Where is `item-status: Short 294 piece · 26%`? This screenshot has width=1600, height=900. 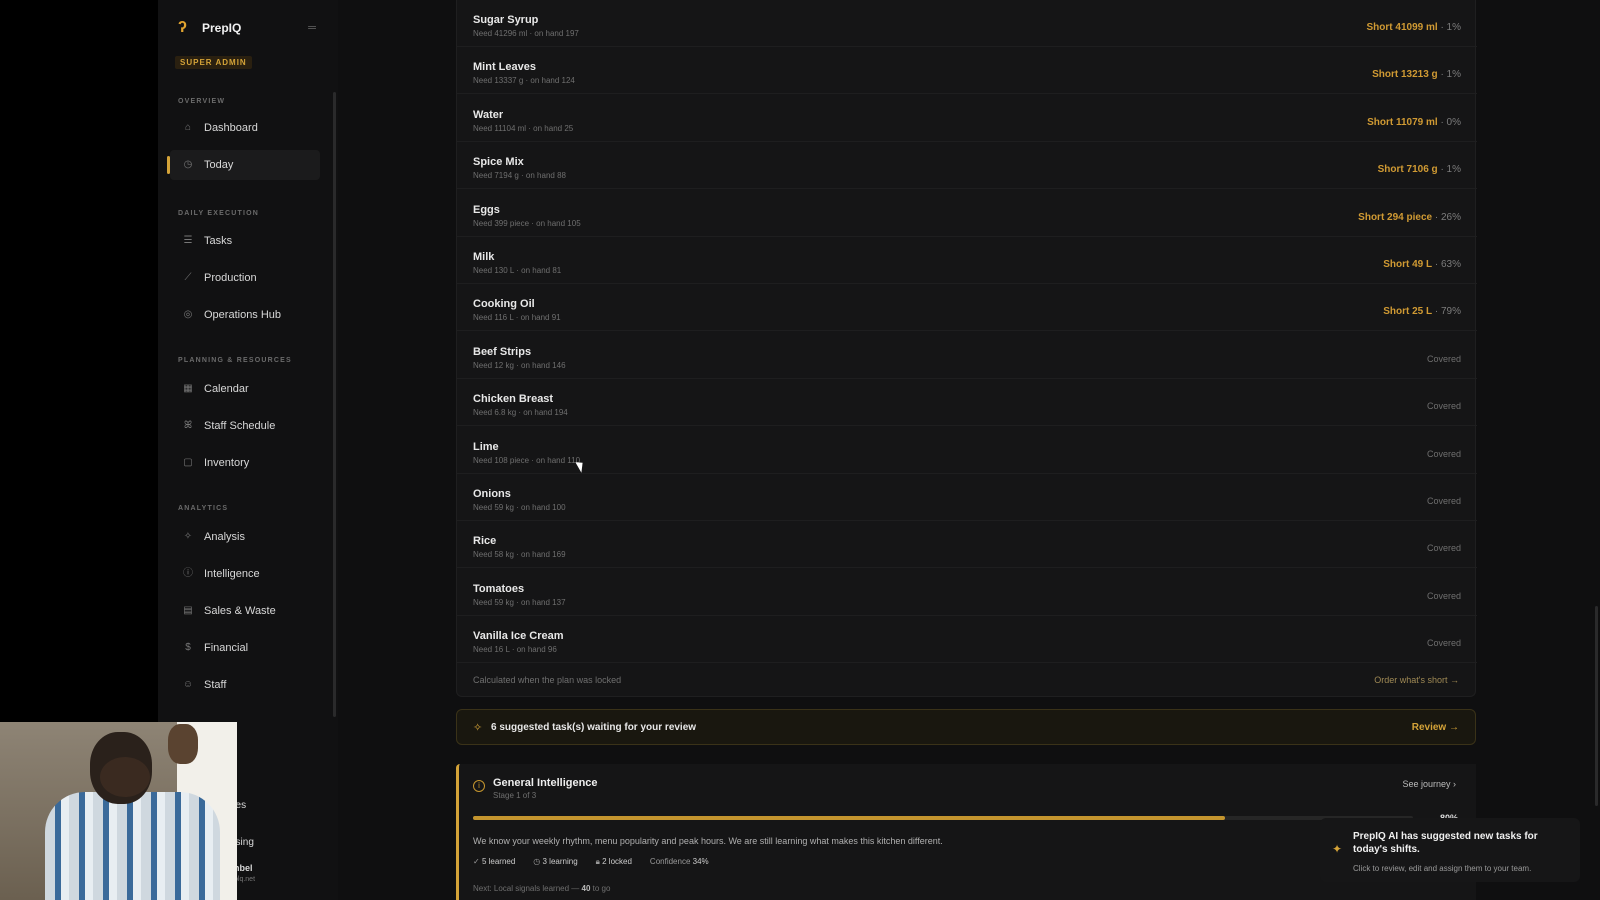
item-status: Short 294 piece · 26% is located at coordinates (1409, 217).